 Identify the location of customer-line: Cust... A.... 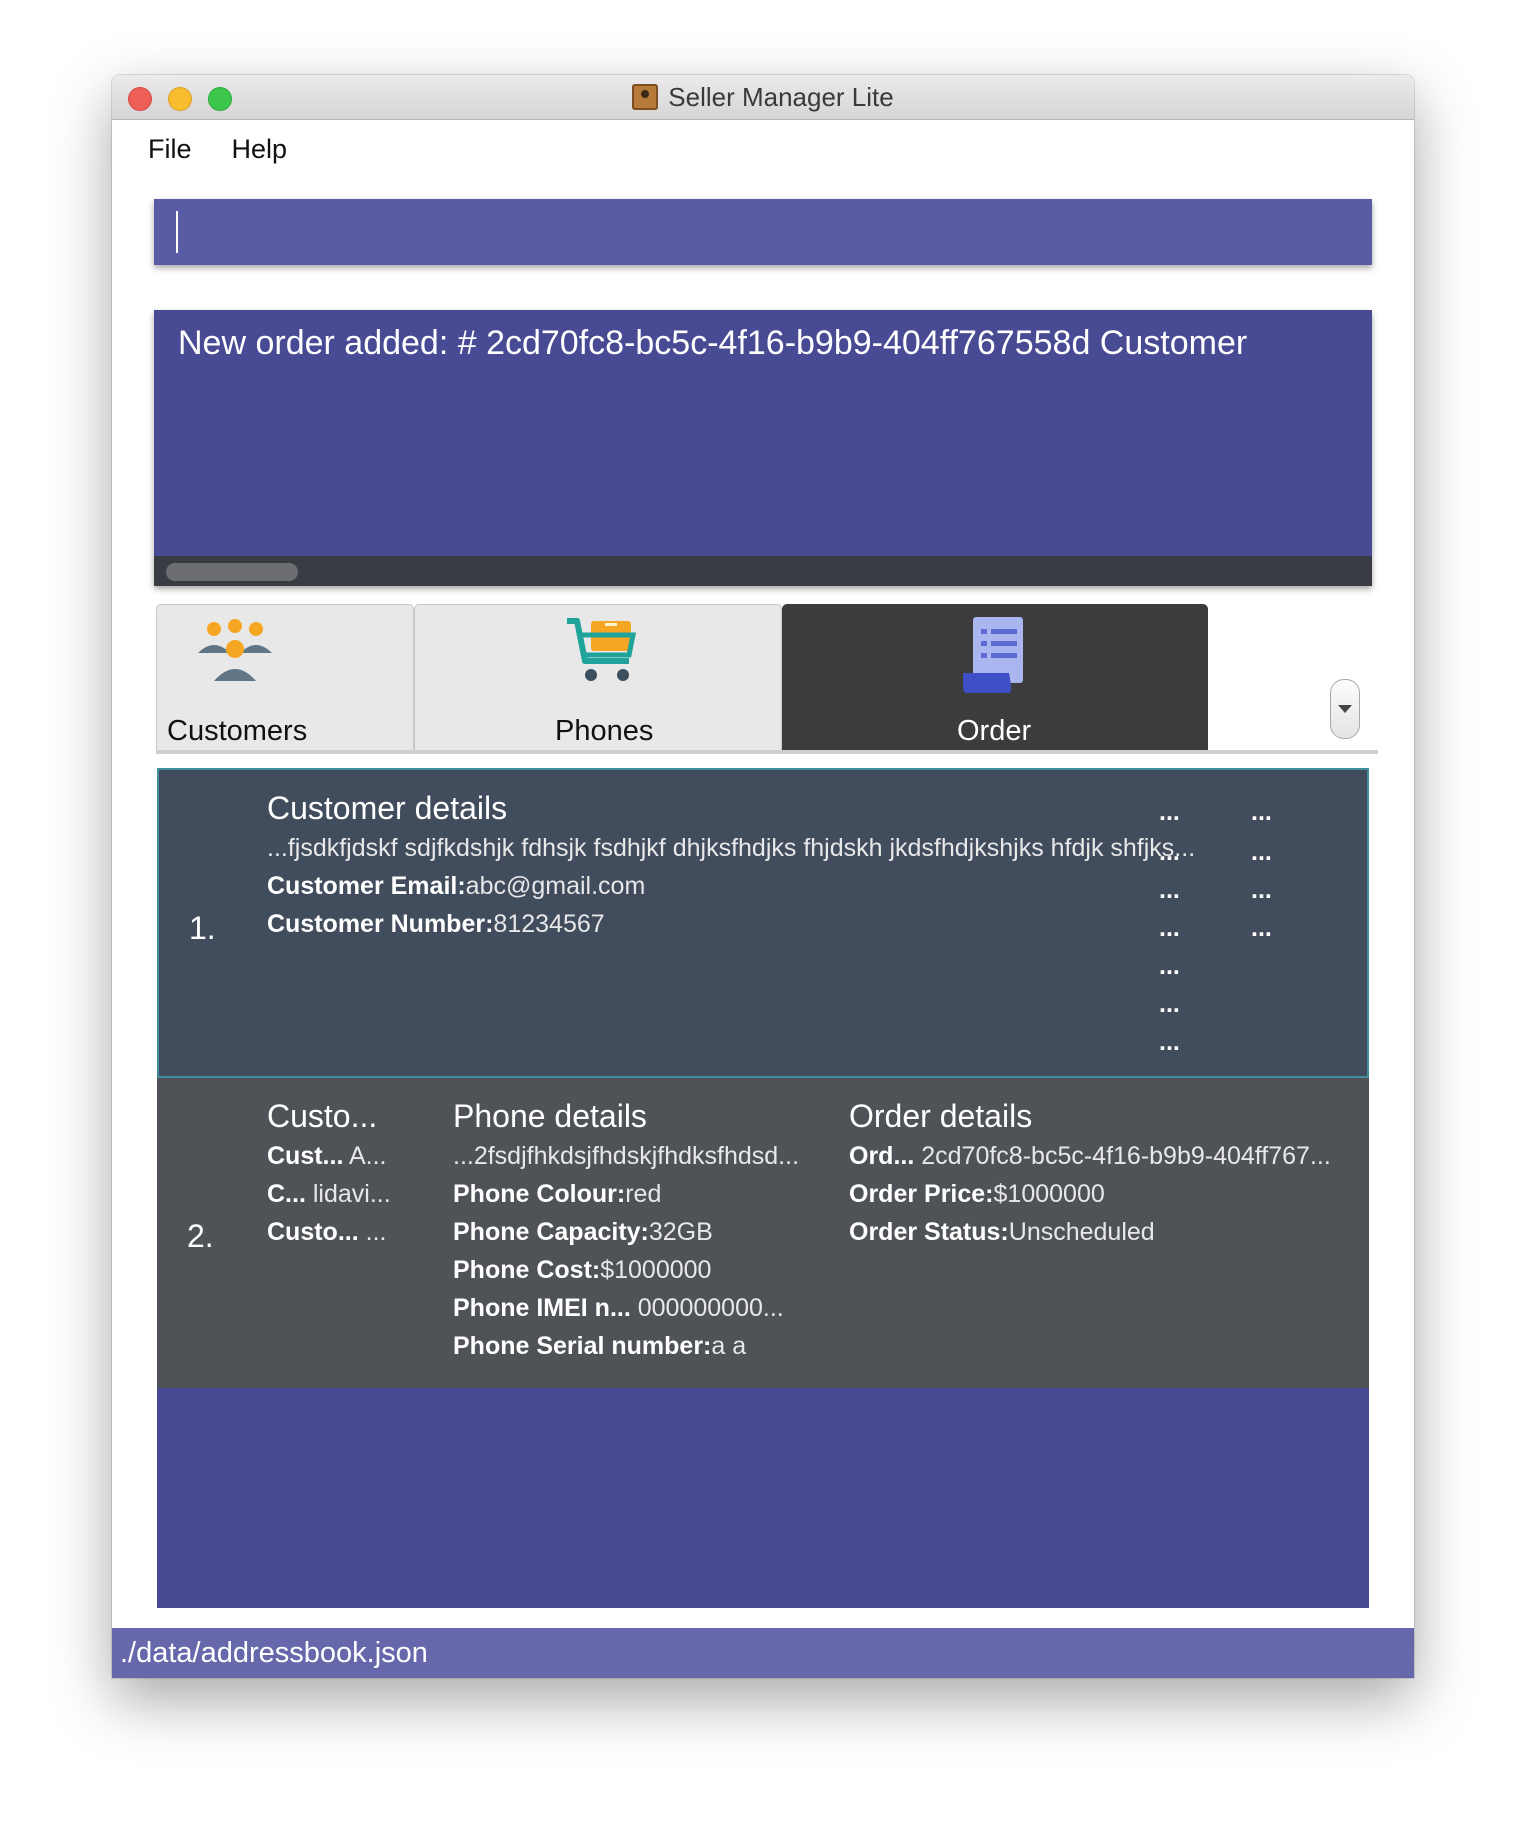
(327, 1156).